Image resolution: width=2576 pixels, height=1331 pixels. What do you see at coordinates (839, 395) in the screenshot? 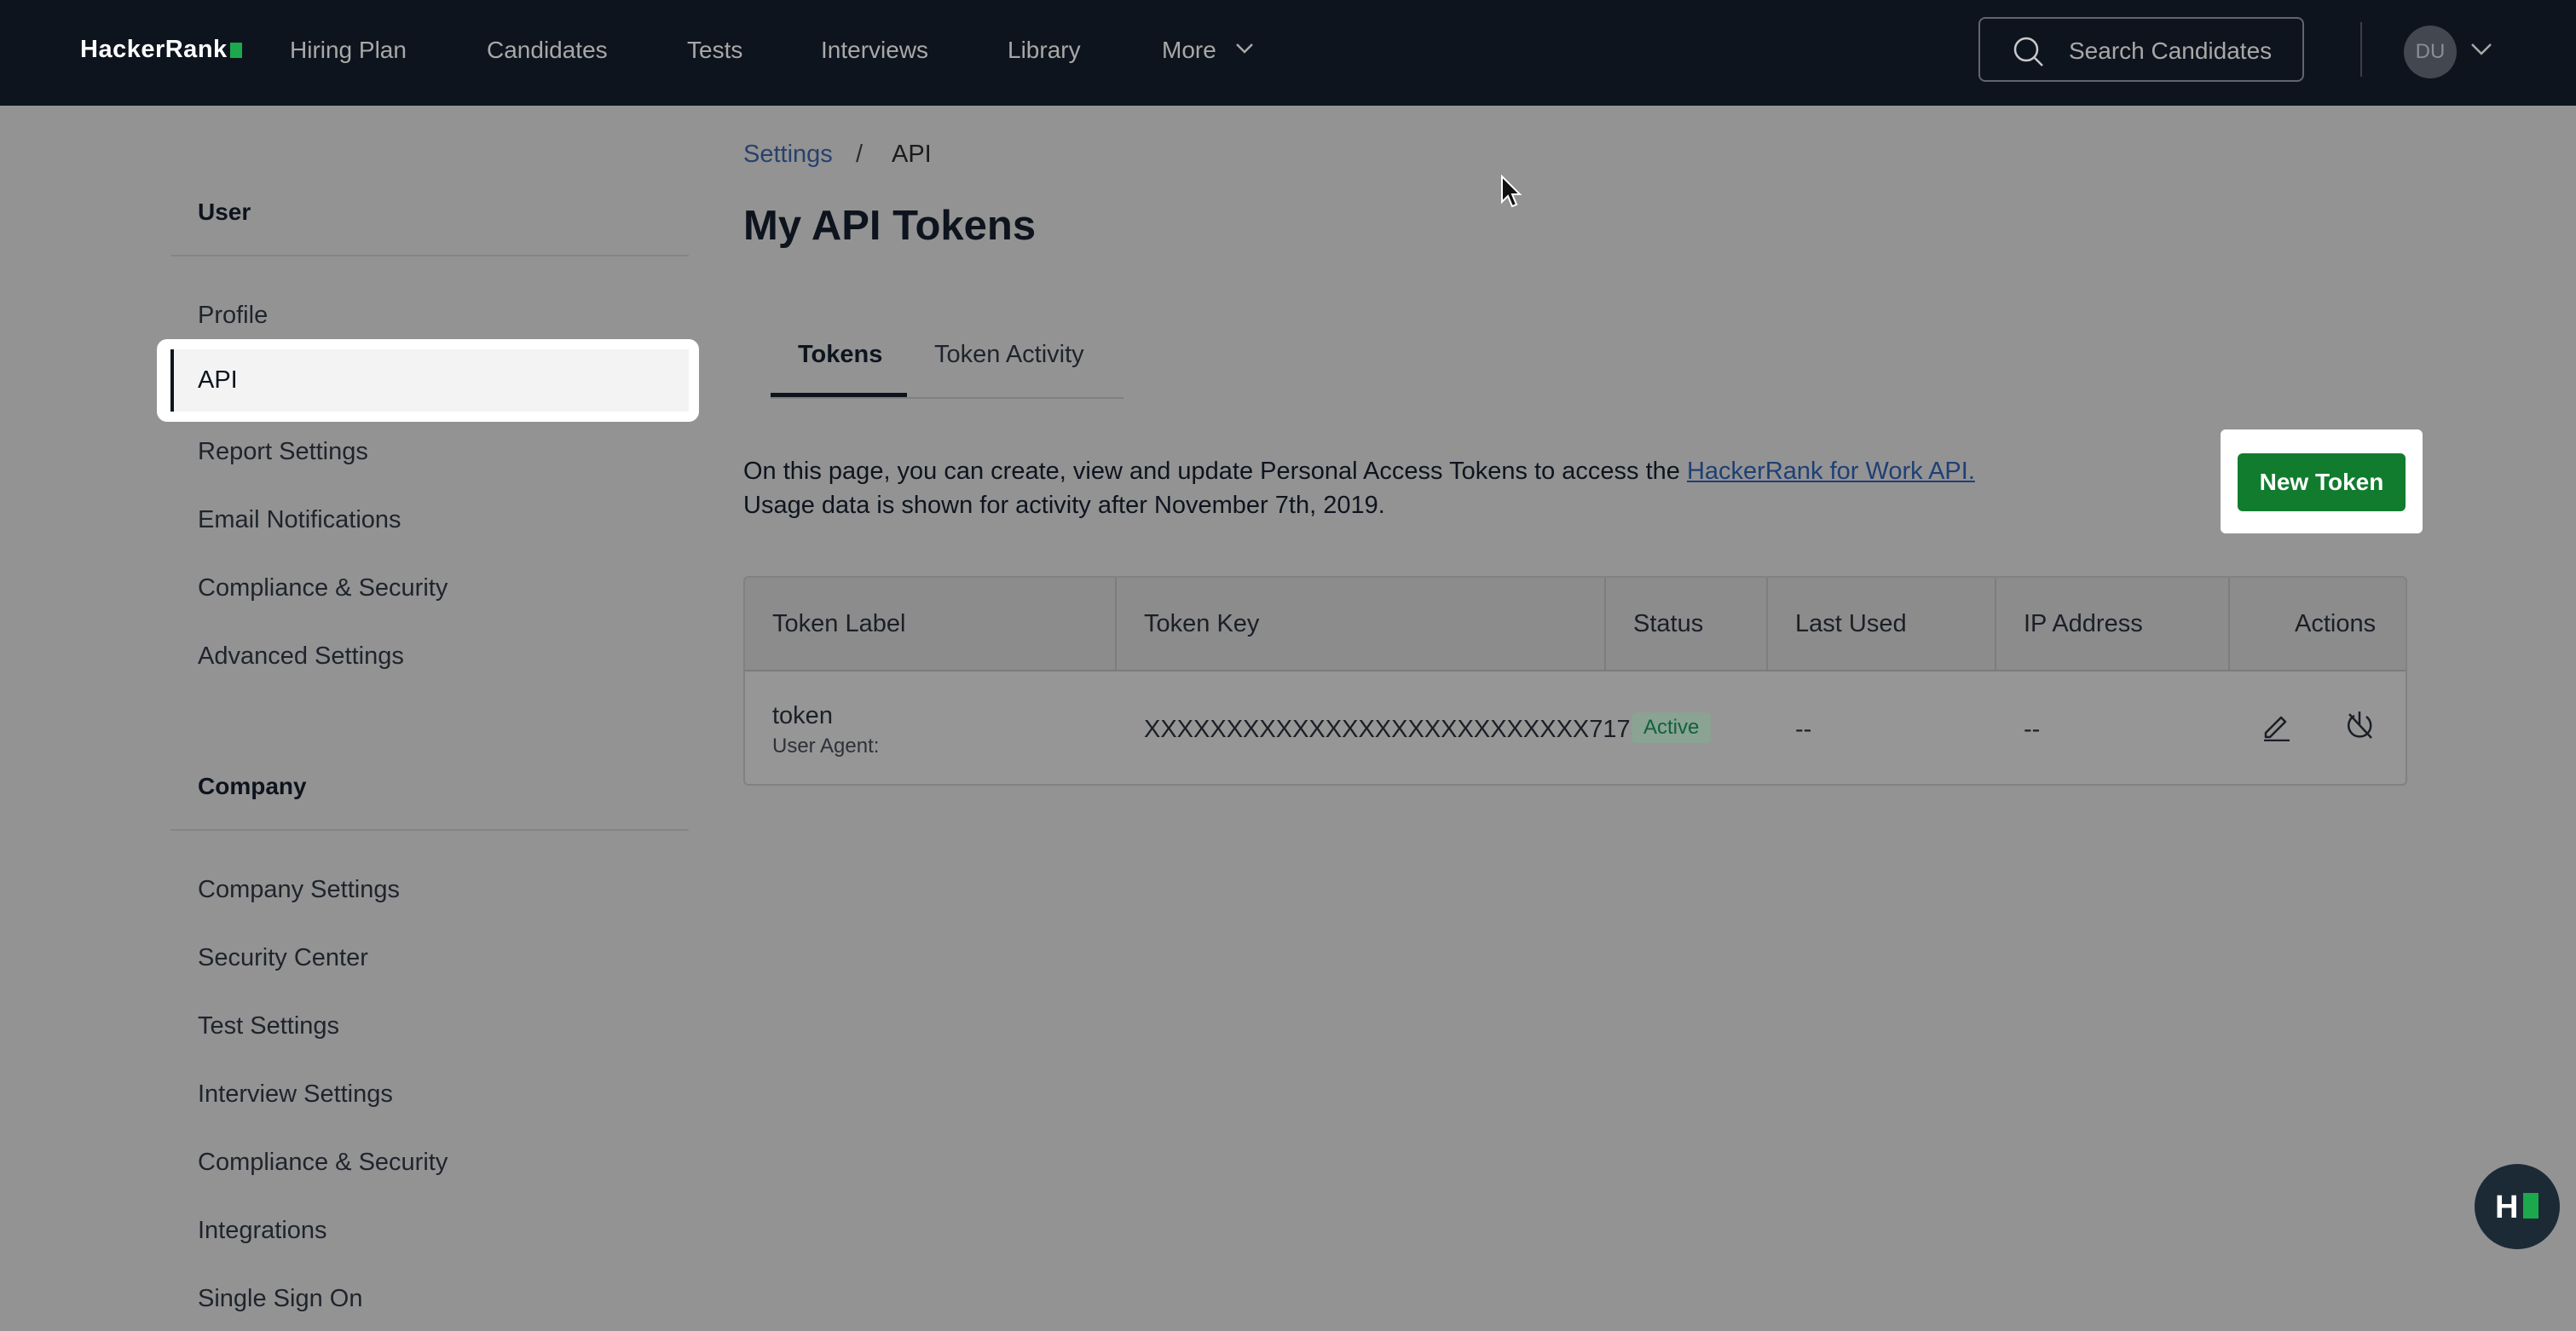
I see `active-tab-indicator` at bounding box center [839, 395].